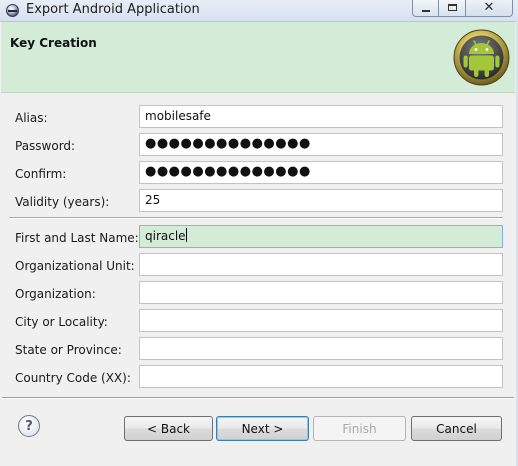 Image resolution: width=518 pixels, height=466 pixels. I want to click on name-label: First and Last Name:, so click(77, 238).